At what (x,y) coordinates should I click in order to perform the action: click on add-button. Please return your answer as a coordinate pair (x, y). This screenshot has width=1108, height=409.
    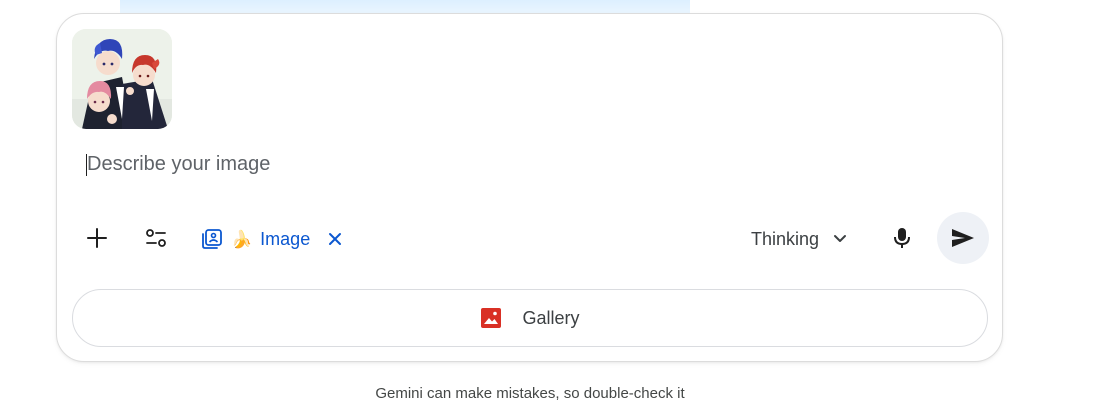
    Looking at the image, I should click on (97, 238).